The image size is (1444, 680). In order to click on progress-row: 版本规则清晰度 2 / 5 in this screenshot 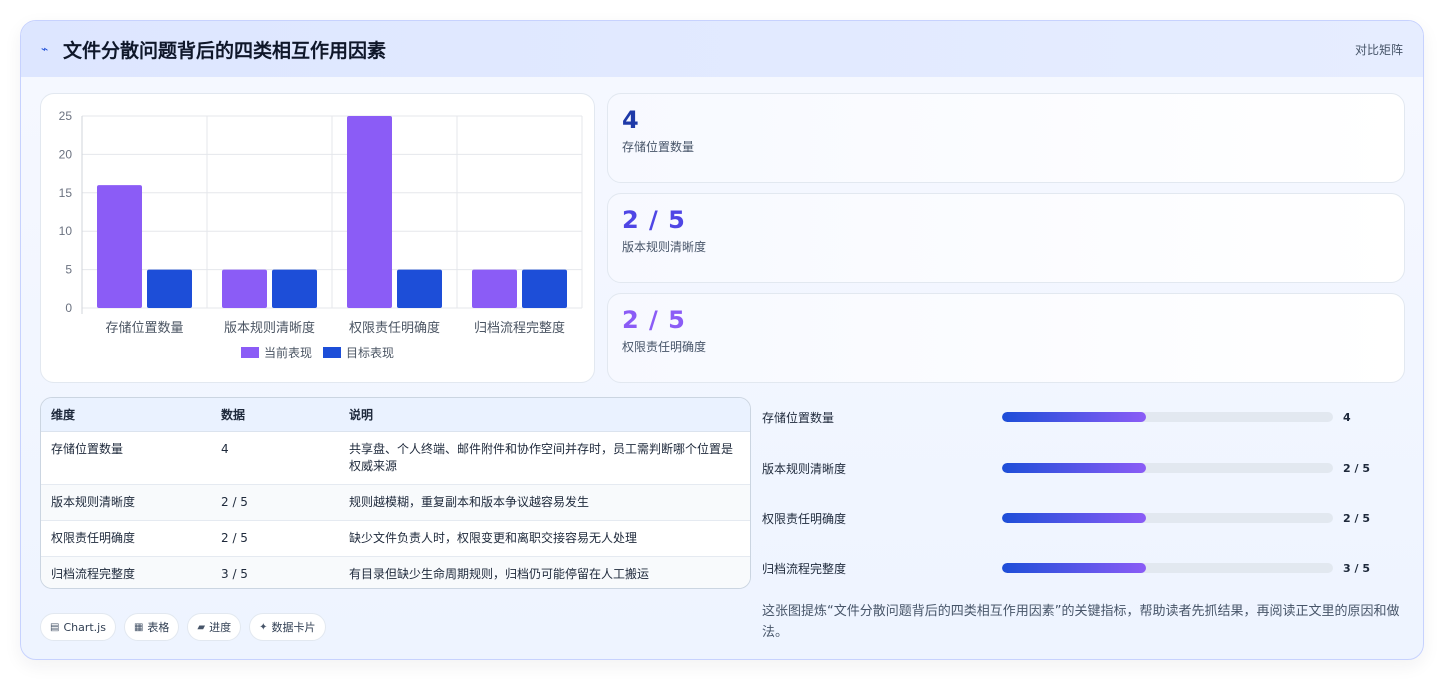, I will do `click(1082, 468)`.